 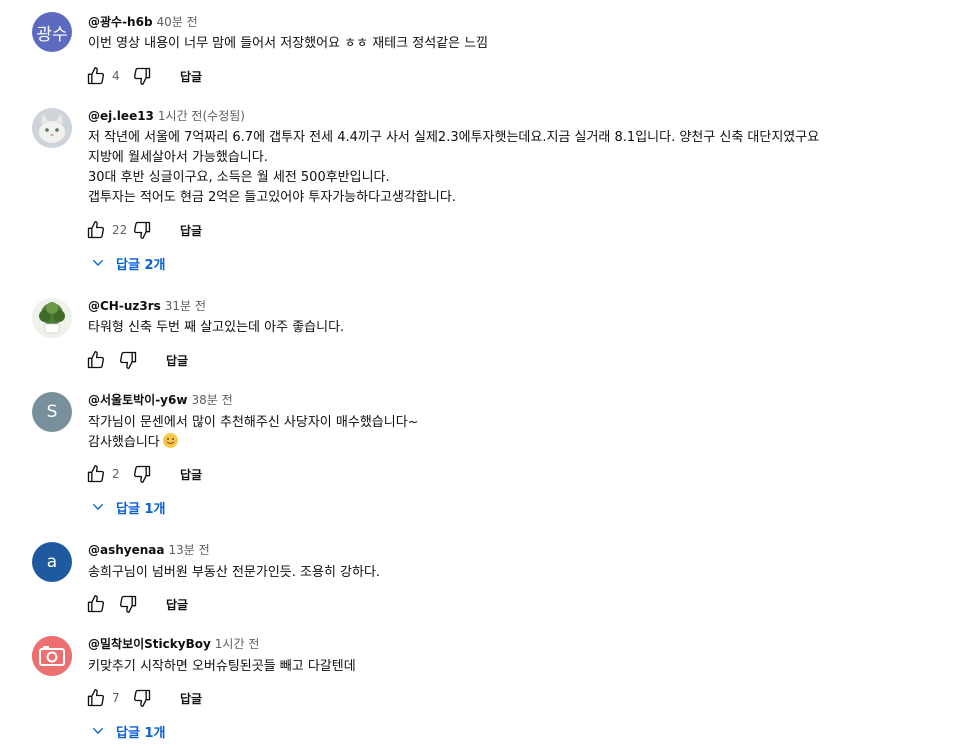 I want to click on comment-time: 31분 전, so click(x=185, y=306).